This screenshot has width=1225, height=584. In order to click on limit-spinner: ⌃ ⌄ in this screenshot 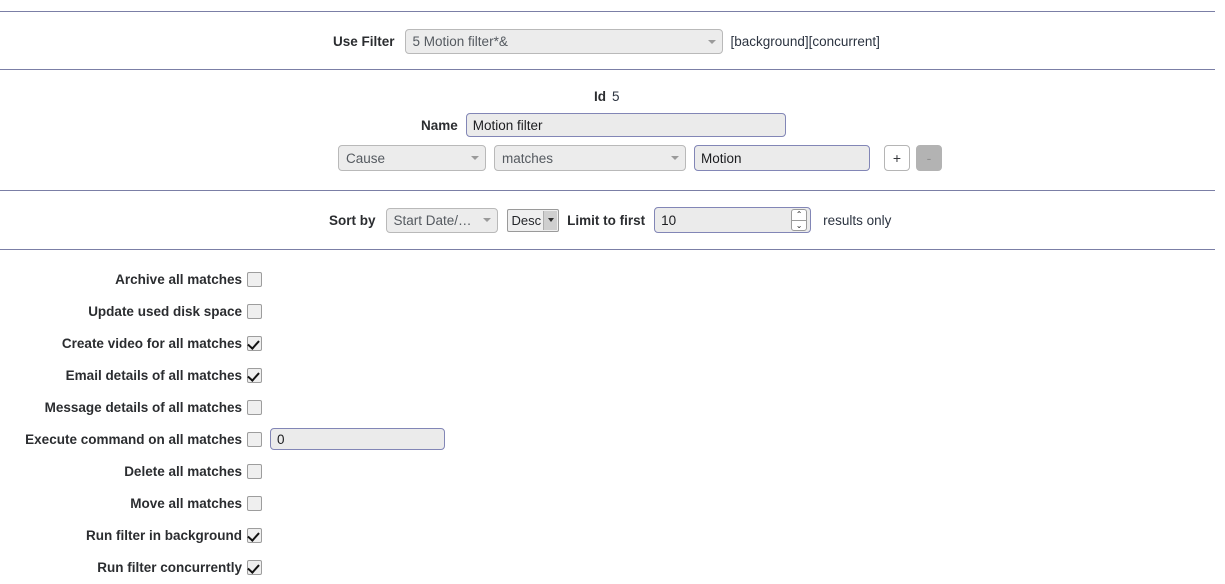, I will do `click(799, 220)`.